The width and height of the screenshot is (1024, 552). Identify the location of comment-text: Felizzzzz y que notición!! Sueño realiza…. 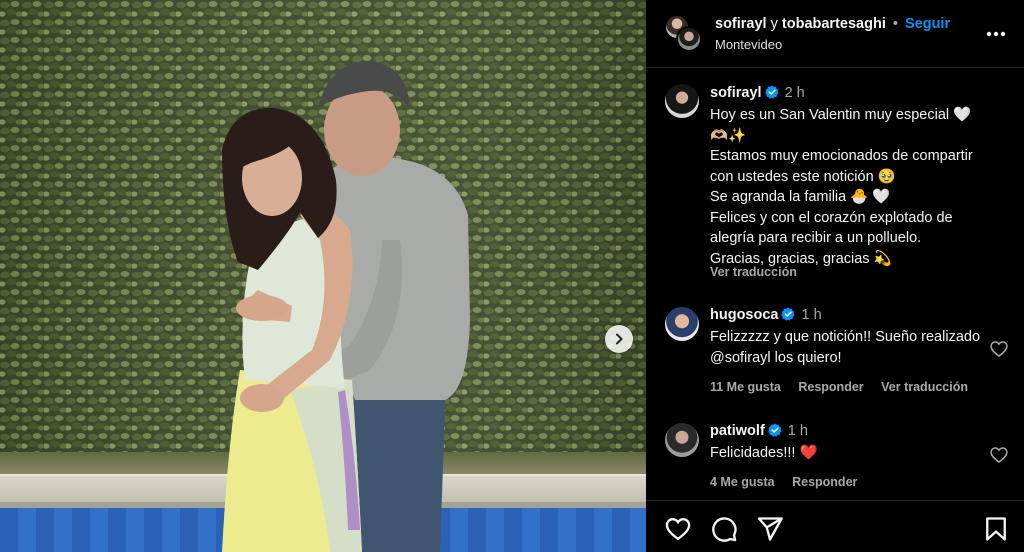
(845, 347).